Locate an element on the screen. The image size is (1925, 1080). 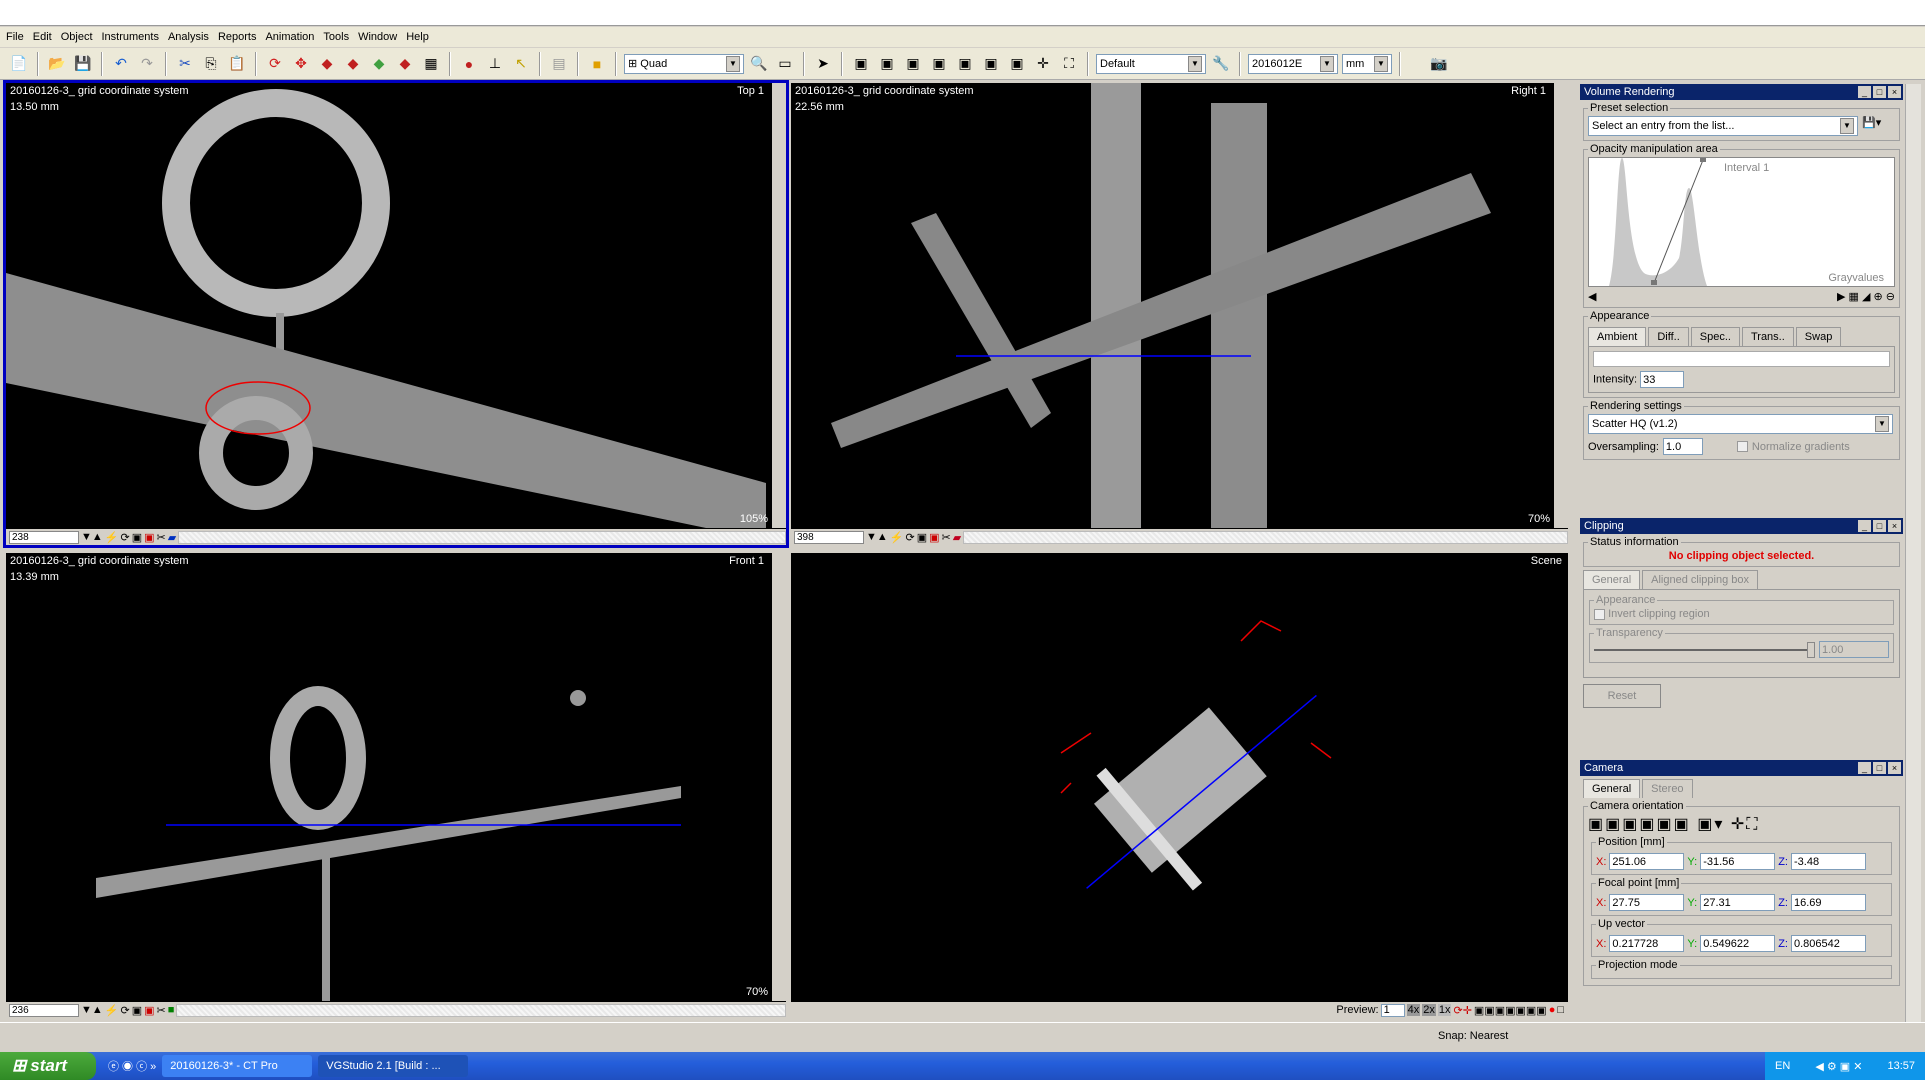
pointer-icon: ➤ is located at coordinates (823, 64).